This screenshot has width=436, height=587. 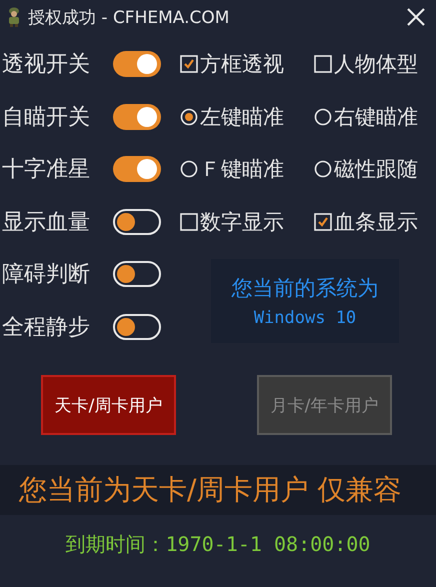 What do you see at coordinates (376, 64) in the screenshot?
I see `option-label: 人物体型` at bounding box center [376, 64].